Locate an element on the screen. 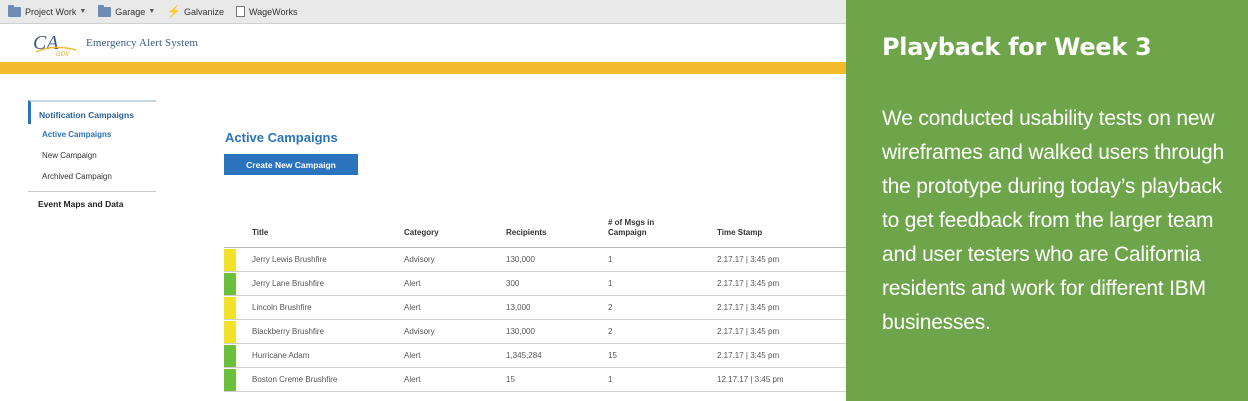 The width and height of the screenshot is (1248, 401). cell-title: Blackberry Brushfire is located at coordinates (288, 331).